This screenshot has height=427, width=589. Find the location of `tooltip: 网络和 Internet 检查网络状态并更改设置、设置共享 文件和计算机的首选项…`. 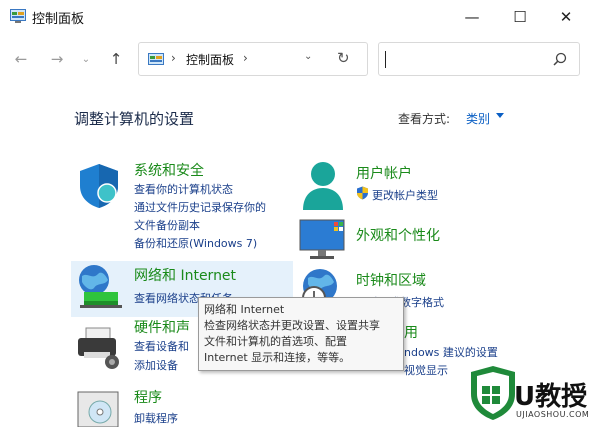

tooltip: 网络和 Internet 检查网络状态并更改设置、设置共享 文件和计算机的首选项… is located at coordinates (301, 334).